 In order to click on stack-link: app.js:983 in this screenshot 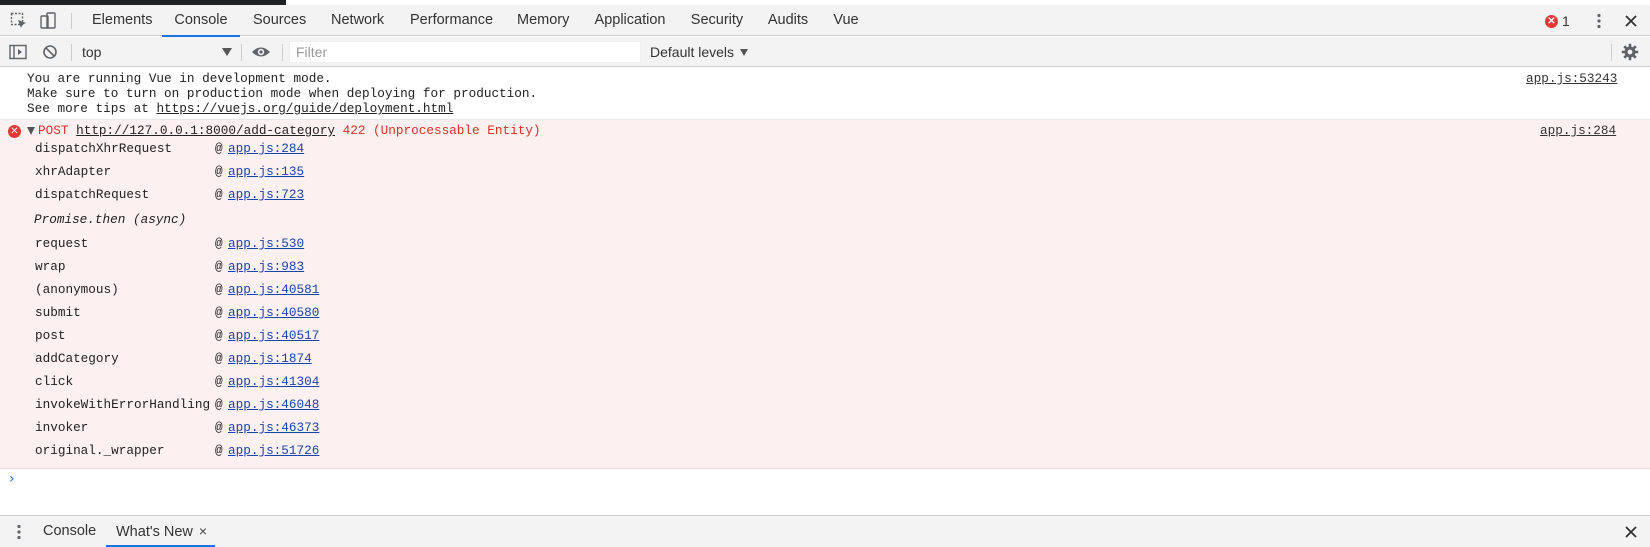, I will do `click(266, 266)`.